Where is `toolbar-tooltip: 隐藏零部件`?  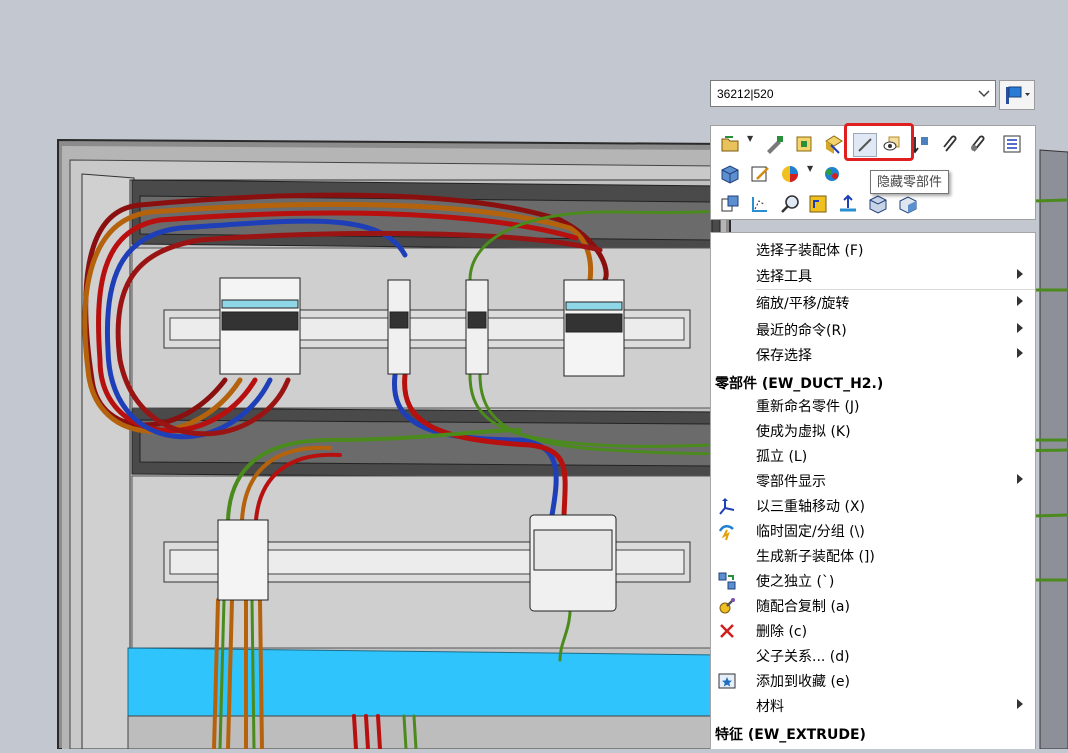
toolbar-tooltip: 隐藏零部件 is located at coordinates (910, 182).